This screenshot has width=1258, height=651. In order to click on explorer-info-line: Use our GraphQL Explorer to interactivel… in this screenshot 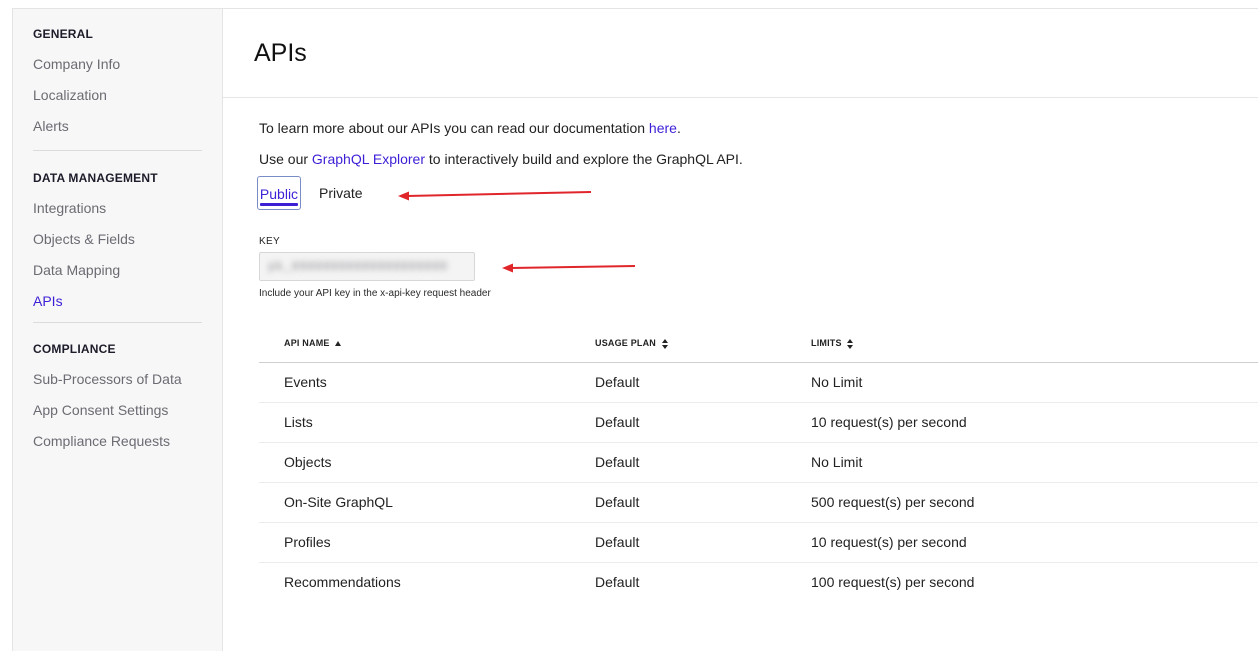, I will do `click(501, 159)`.